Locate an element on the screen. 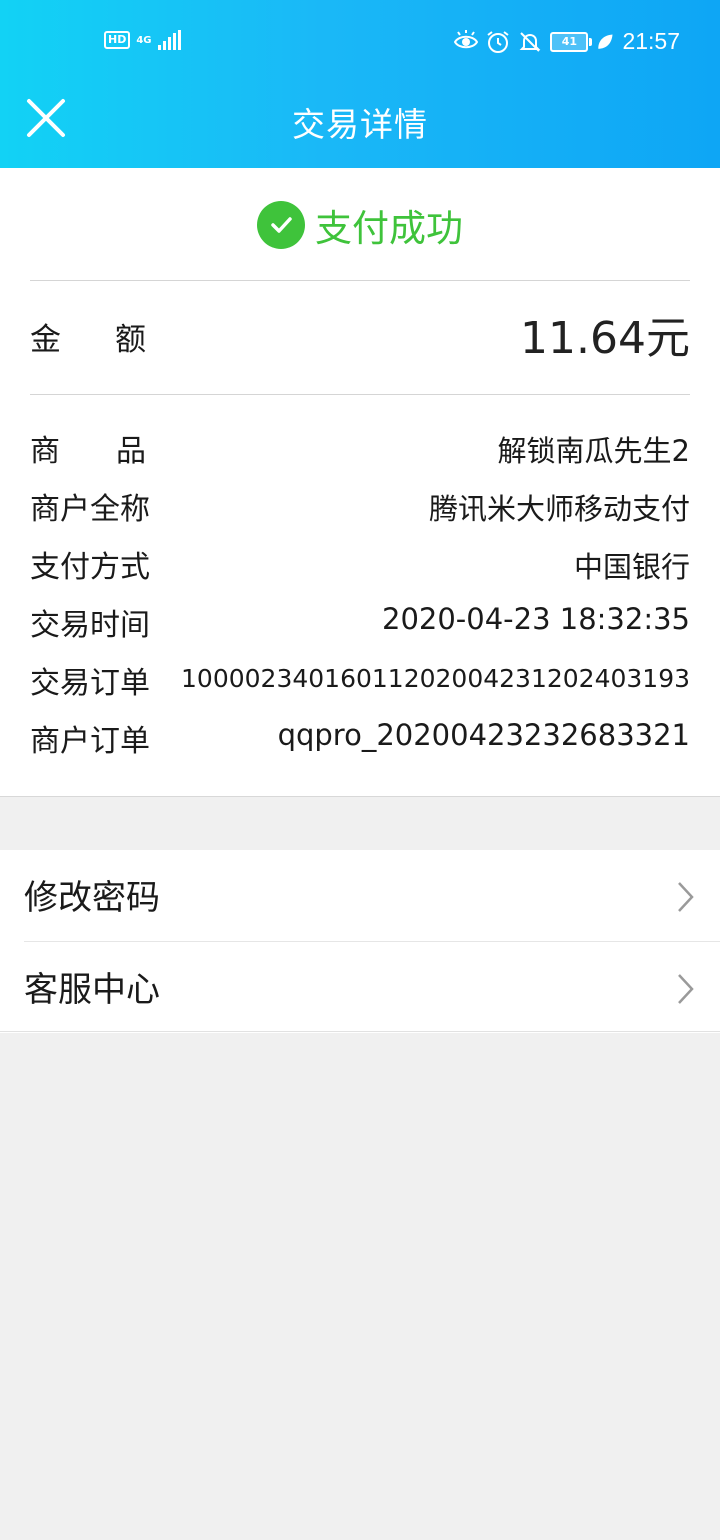 The width and height of the screenshot is (720, 1540). success-check-icon is located at coordinates (281, 225).